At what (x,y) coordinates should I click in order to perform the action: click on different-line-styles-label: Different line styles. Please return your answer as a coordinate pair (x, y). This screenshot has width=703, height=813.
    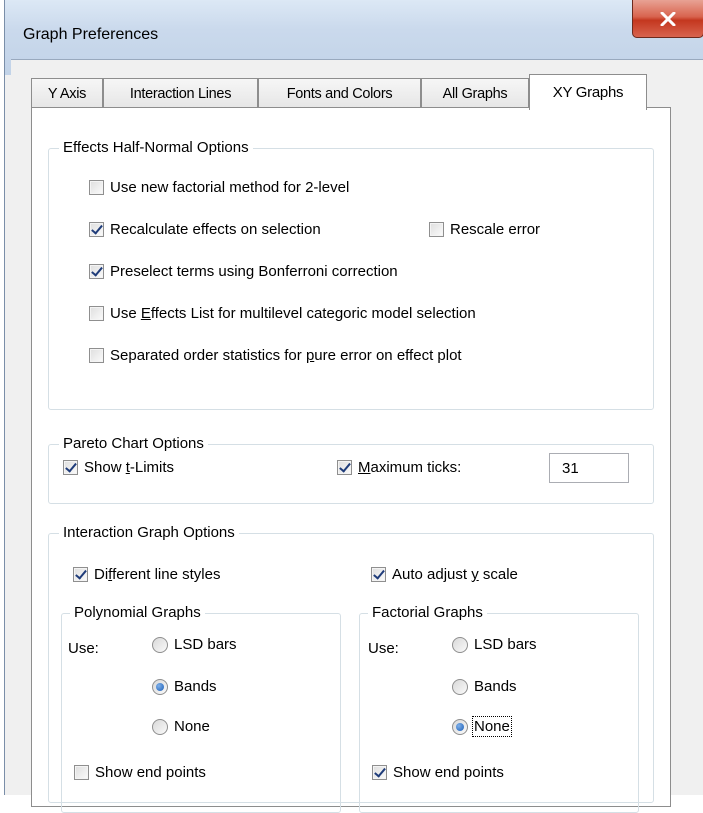
    Looking at the image, I should click on (157, 574).